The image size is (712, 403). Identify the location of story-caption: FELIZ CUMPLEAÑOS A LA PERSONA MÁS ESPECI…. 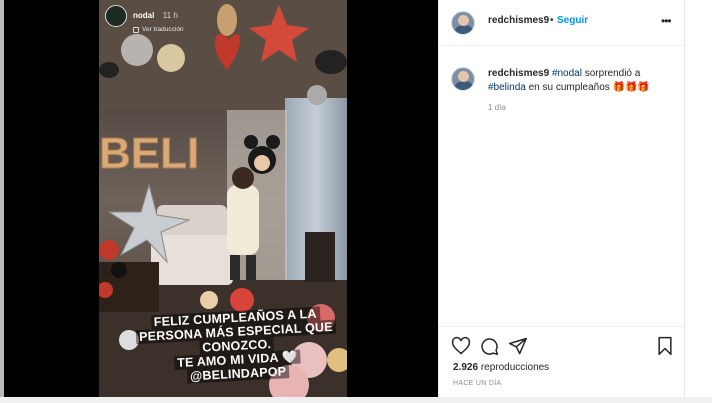
(233, 346).